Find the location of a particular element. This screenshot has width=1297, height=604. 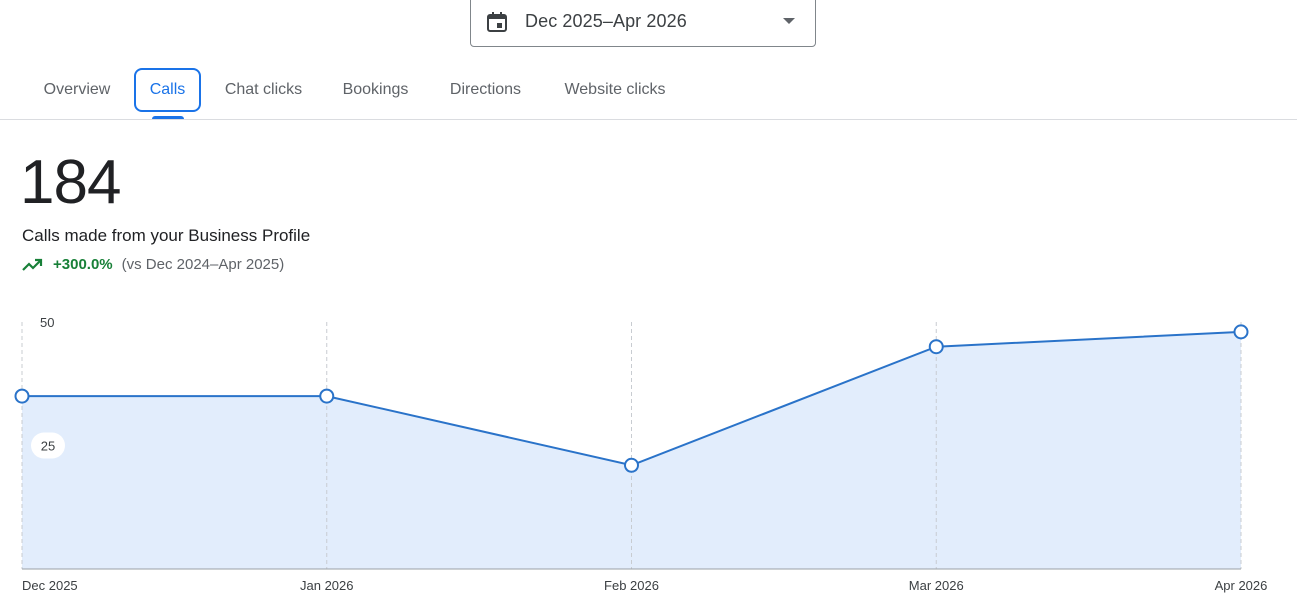

change-percent: +300.0% is located at coordinates (83, 264).